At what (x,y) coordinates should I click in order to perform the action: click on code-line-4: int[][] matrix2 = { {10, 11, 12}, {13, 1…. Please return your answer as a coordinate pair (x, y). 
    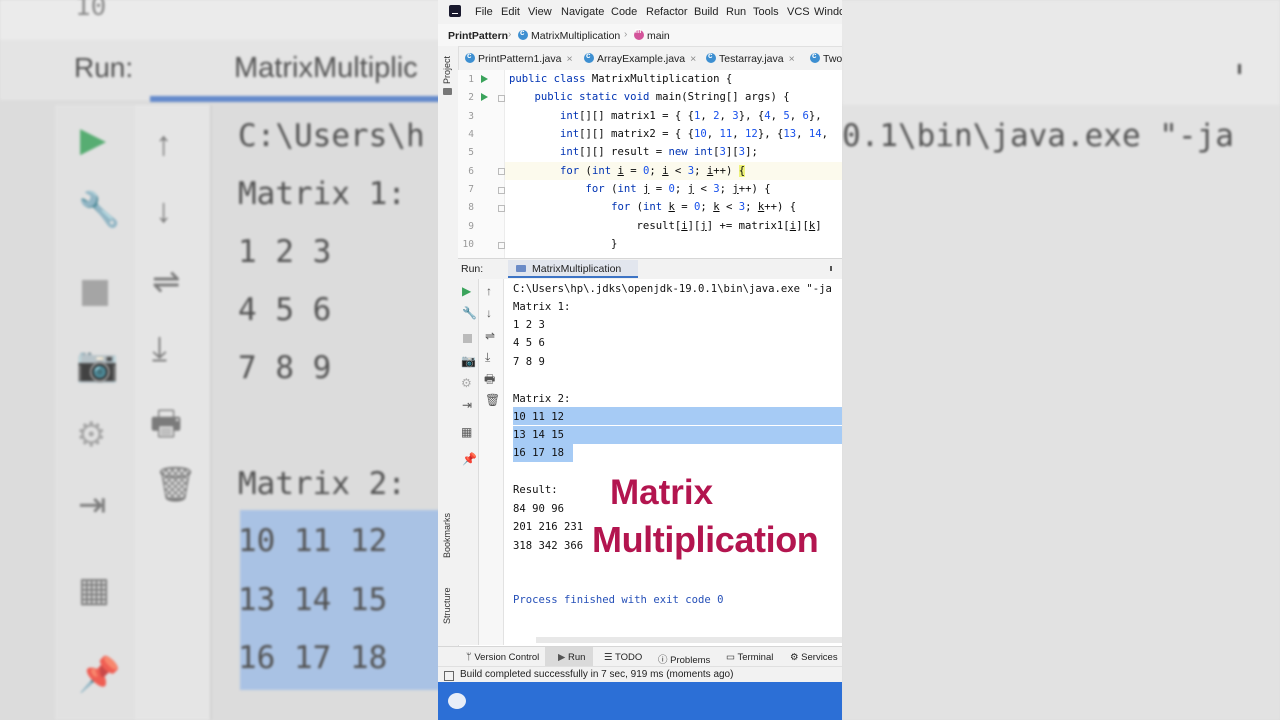
    Looking at the image, I should click on (694, 134).